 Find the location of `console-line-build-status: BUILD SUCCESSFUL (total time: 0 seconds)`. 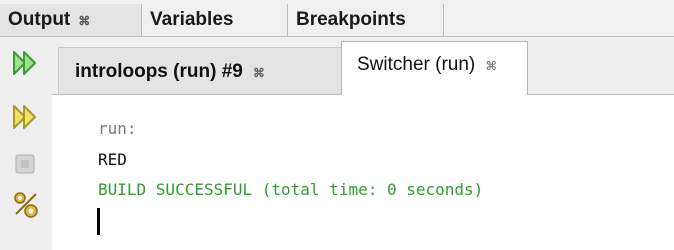

console-line-build-status: BUILD SUCCESSFUL (total time: 0 seconds) is located at coordinates (291, 189).